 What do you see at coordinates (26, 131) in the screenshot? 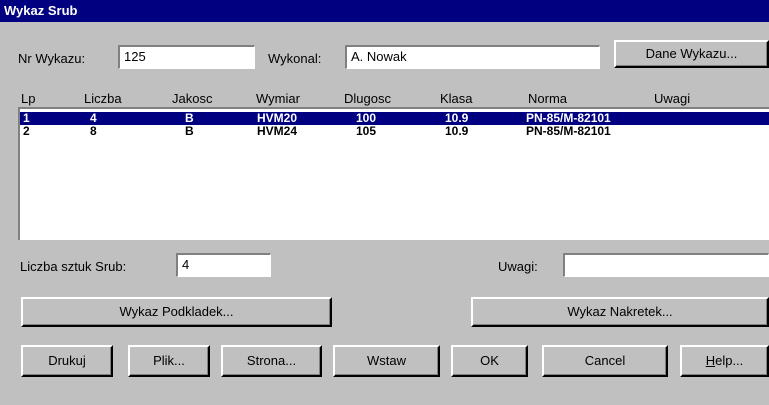
I see `cell-lp: 2` at bounding box center [26, 131].